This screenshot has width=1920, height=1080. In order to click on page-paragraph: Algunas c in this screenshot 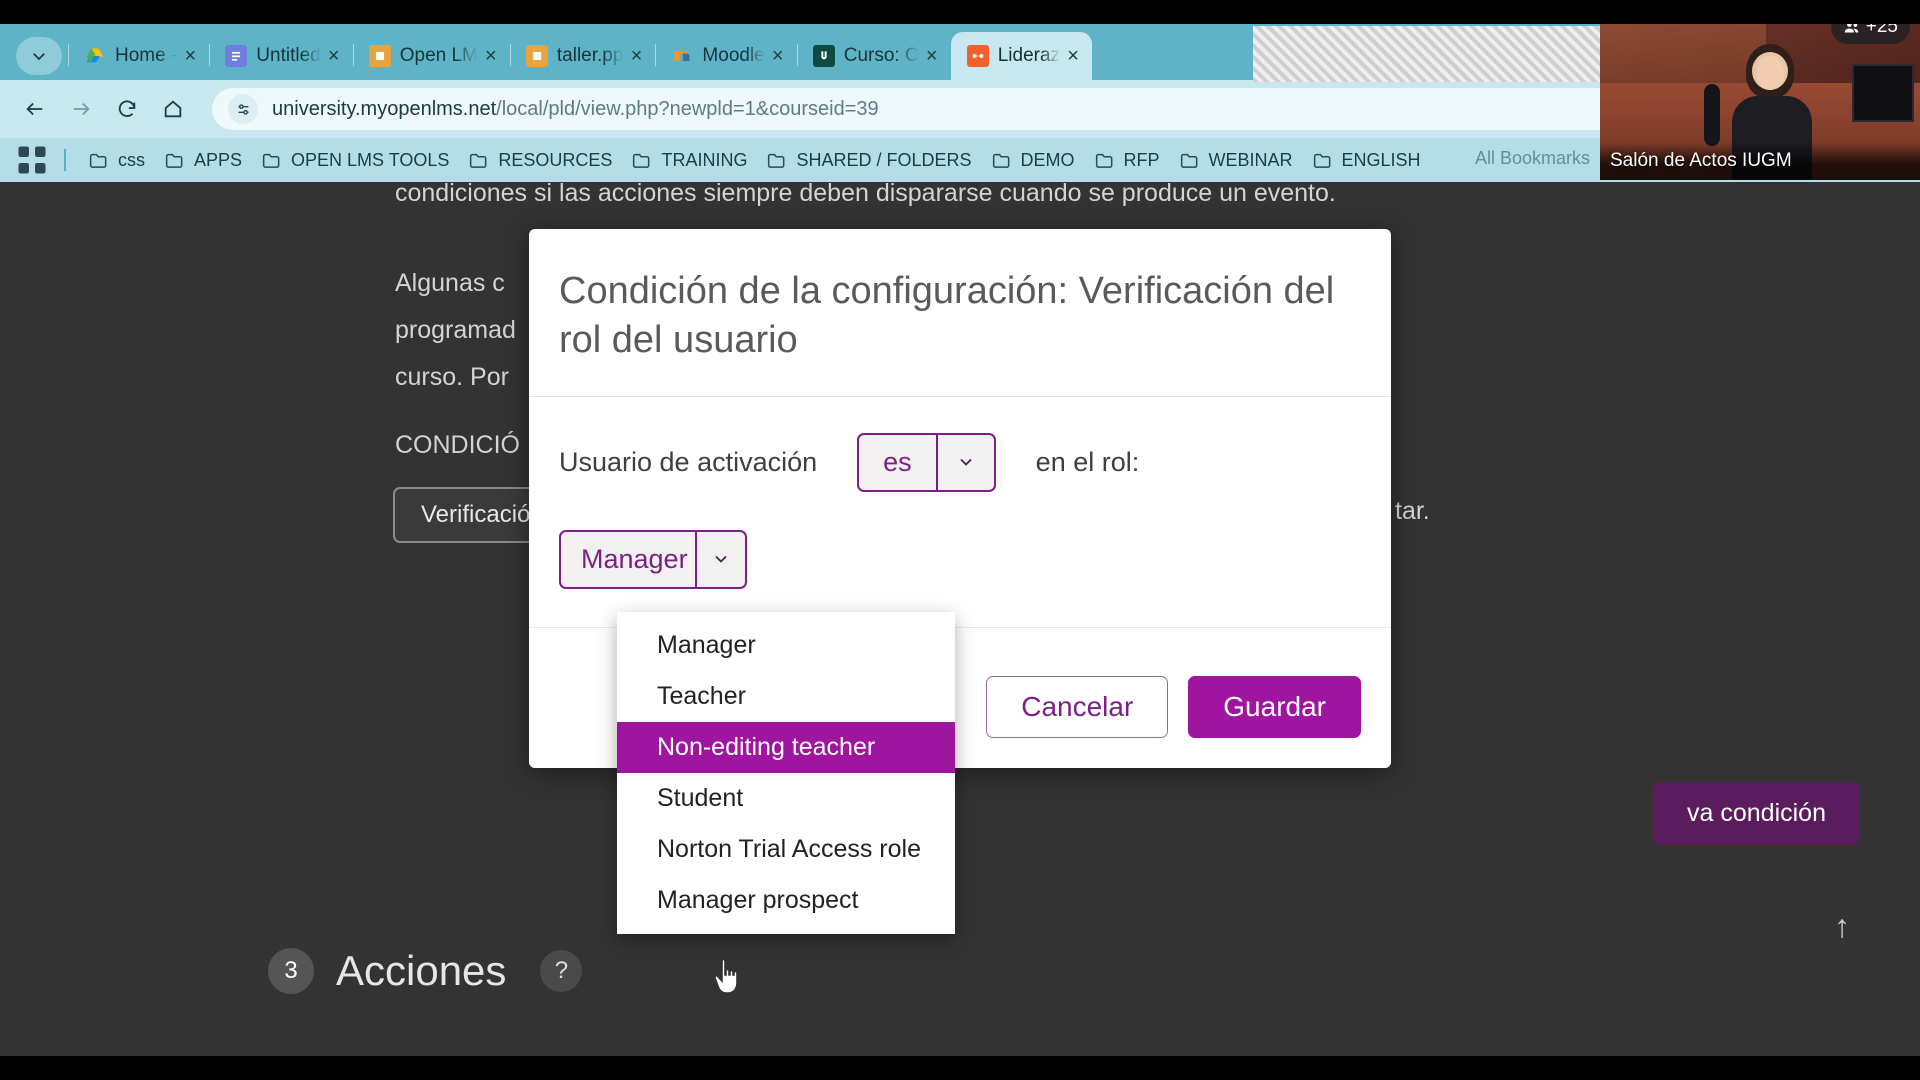, I will do `click(450, 283)`.